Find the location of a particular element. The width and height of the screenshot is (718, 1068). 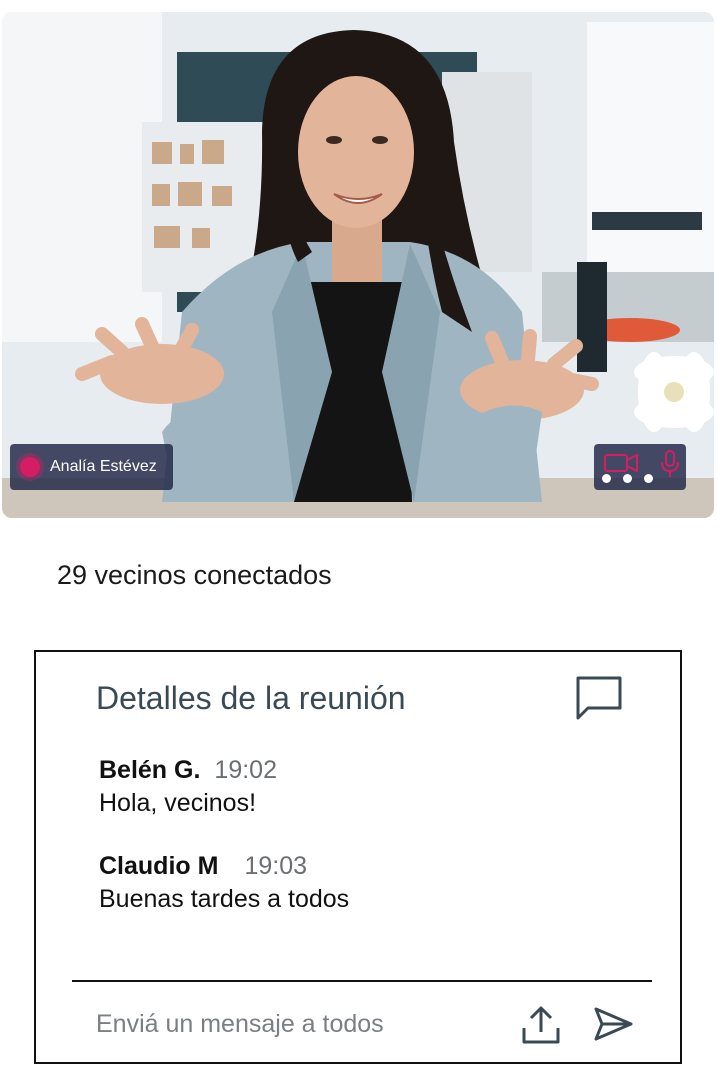

more-options-icon is located at coordinates (632, 478).